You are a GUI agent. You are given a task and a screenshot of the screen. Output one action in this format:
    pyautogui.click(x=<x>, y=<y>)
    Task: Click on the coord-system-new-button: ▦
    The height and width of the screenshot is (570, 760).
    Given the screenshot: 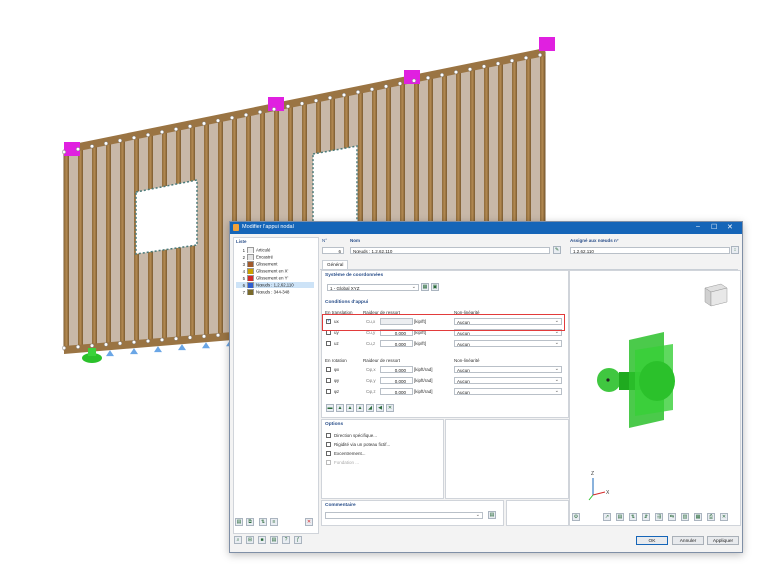 What is the action you would take?
    pyautogui.click(x=425, y=287)
    